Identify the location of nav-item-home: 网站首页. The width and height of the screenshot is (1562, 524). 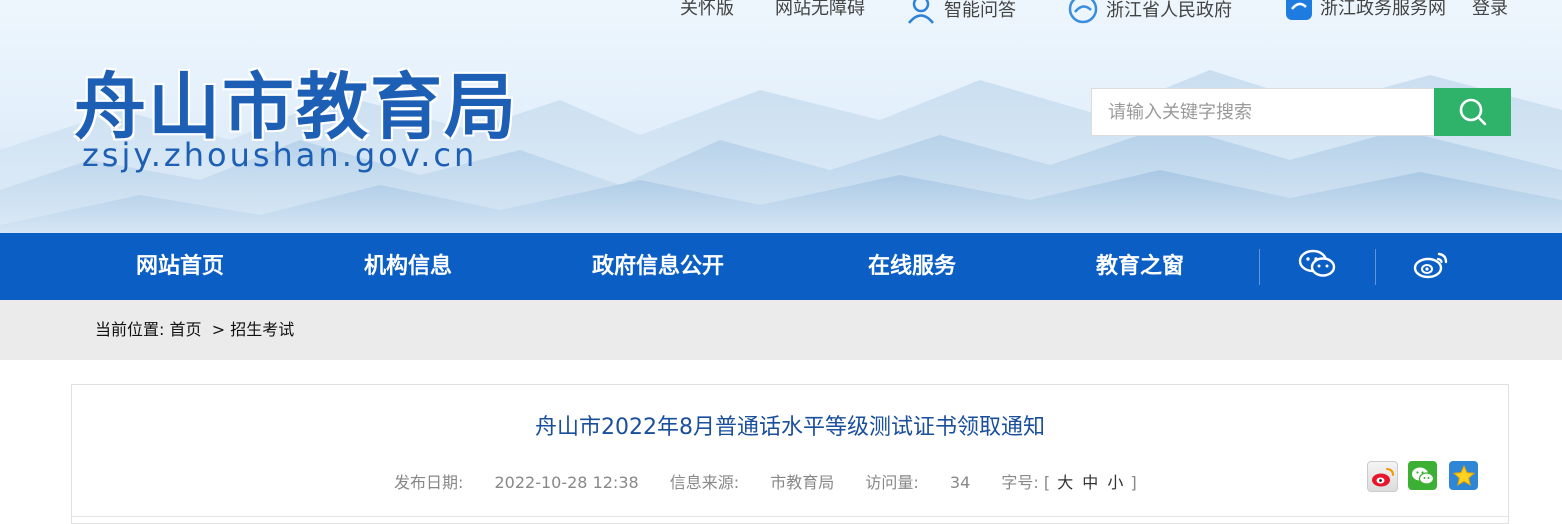
(180, 266).